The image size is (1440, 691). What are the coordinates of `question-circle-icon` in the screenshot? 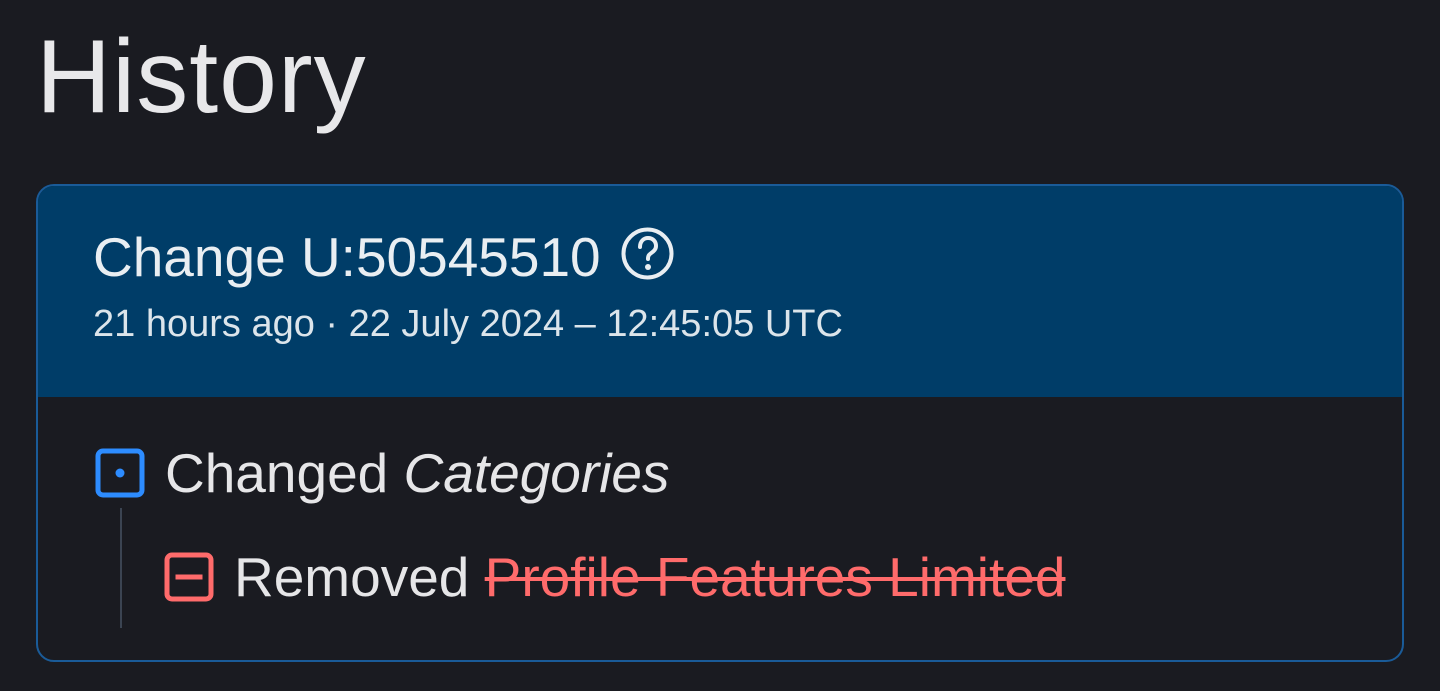 It's located at (647, 253).